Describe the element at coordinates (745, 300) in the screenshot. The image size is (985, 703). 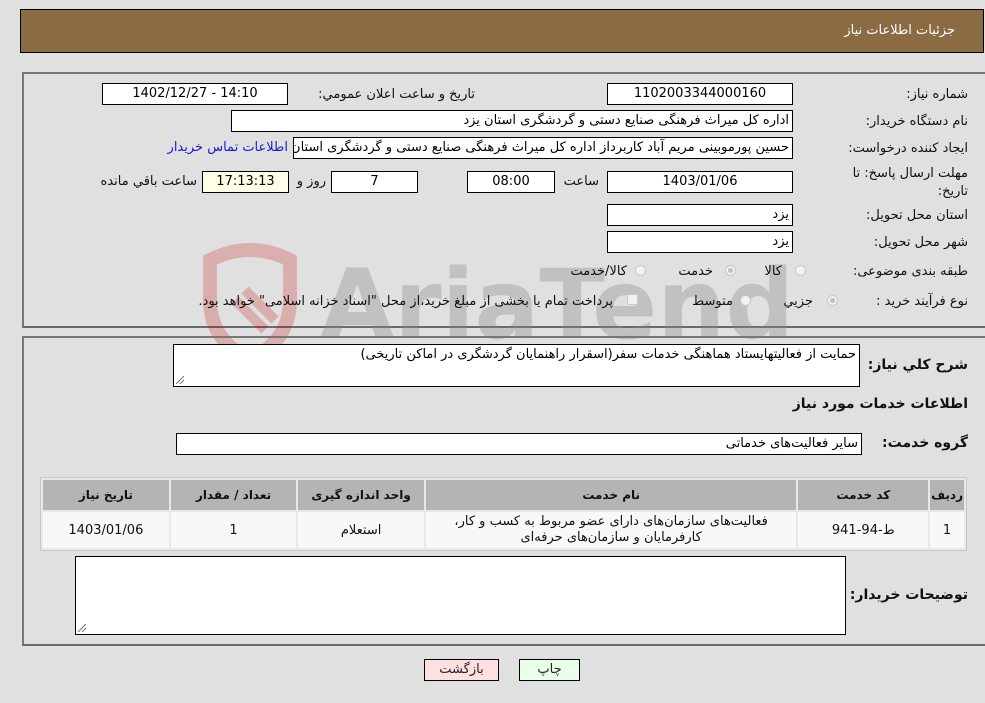
I see `process-radio-medium` at that location.